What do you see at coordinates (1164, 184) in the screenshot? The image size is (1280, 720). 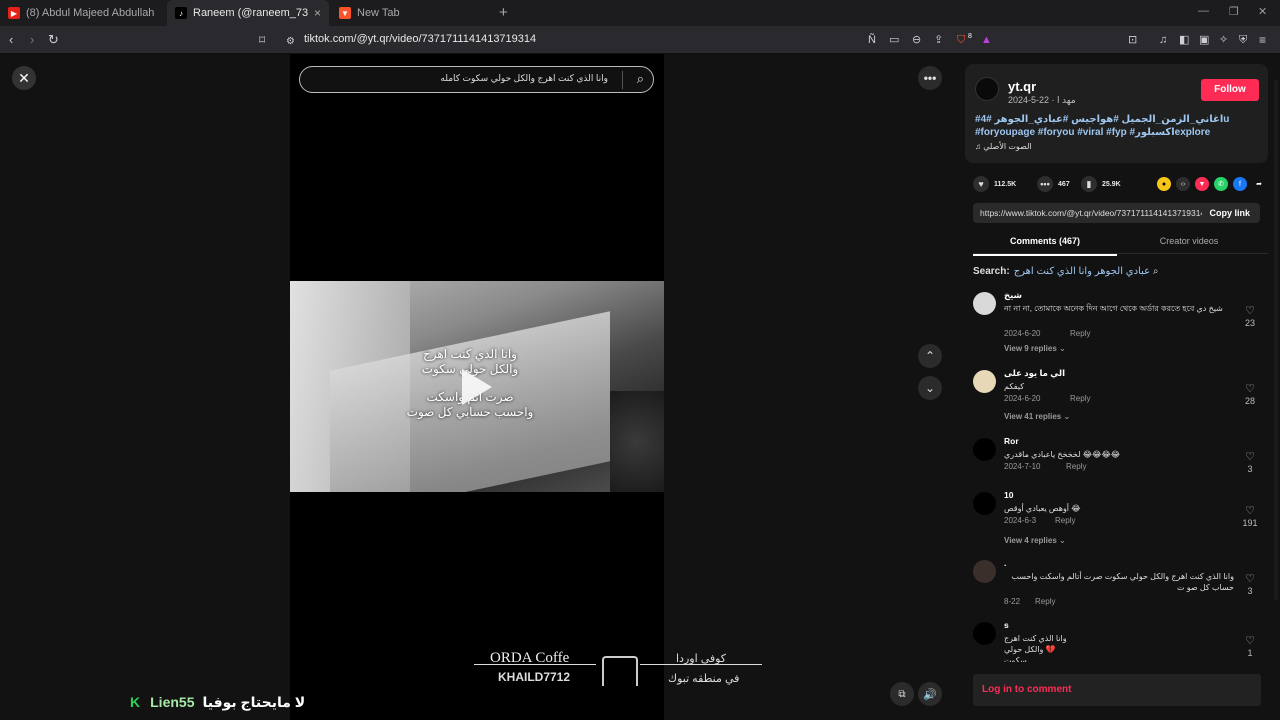 I see `share-coin-icon: ●` at bounding box center [1164, 184].